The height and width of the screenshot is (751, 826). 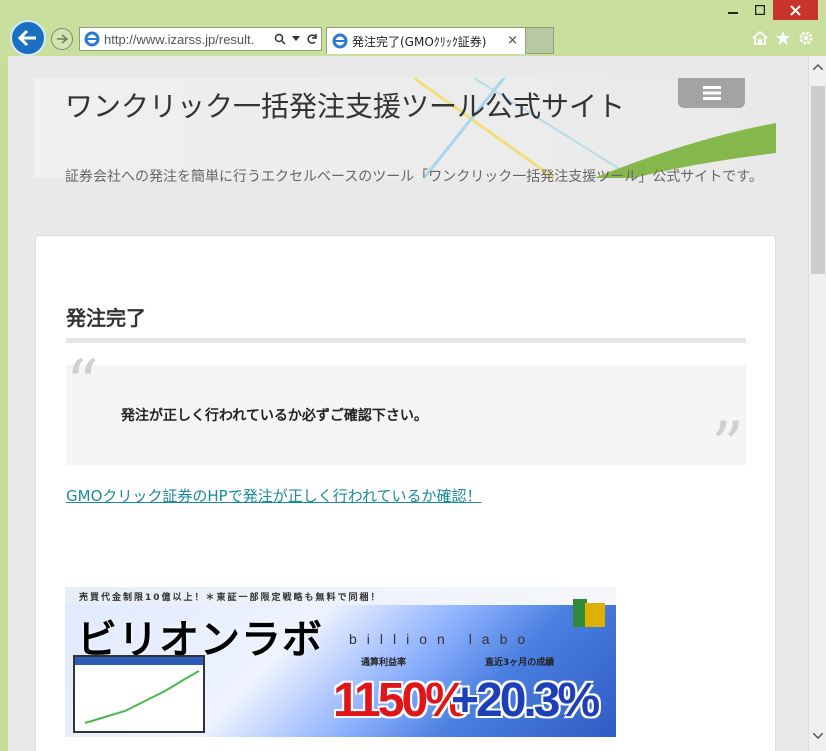 I want to click on arrow-right-icon, so click(x=62, y=39).